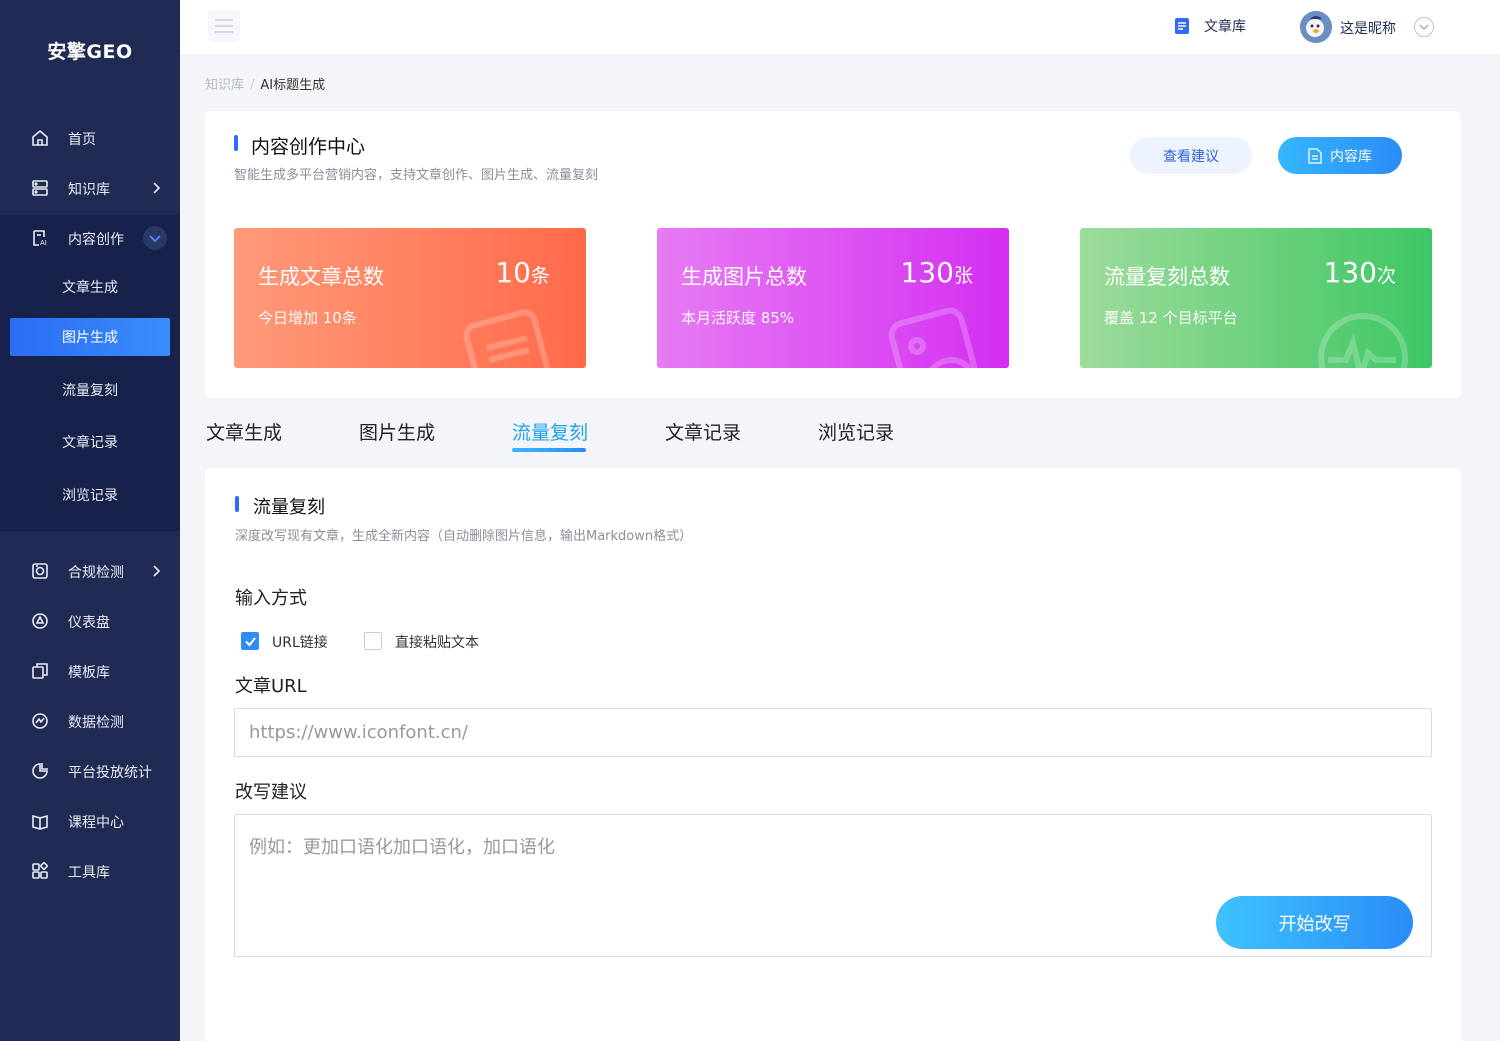 This screenshot has width=1500, height=1041. Describe the element at coordinates (224, 85) in the screenshot. I see `breadcrumb-parent: 知识库` at that location.